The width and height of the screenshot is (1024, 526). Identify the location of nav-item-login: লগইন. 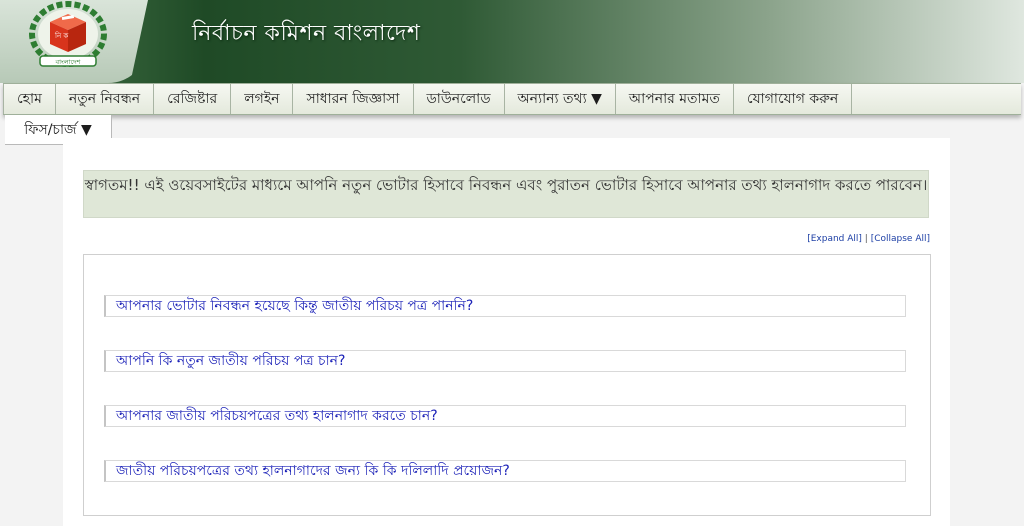
(262, 99).